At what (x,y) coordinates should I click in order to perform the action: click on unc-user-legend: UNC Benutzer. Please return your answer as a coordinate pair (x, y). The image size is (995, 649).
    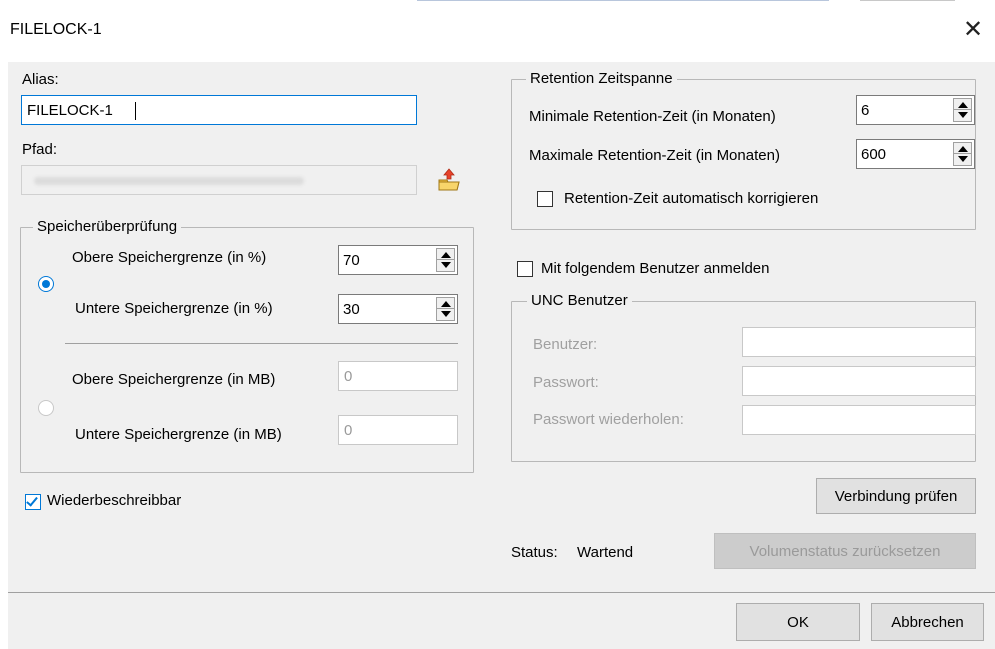
    Looking at the image, I should click on (579, 300).